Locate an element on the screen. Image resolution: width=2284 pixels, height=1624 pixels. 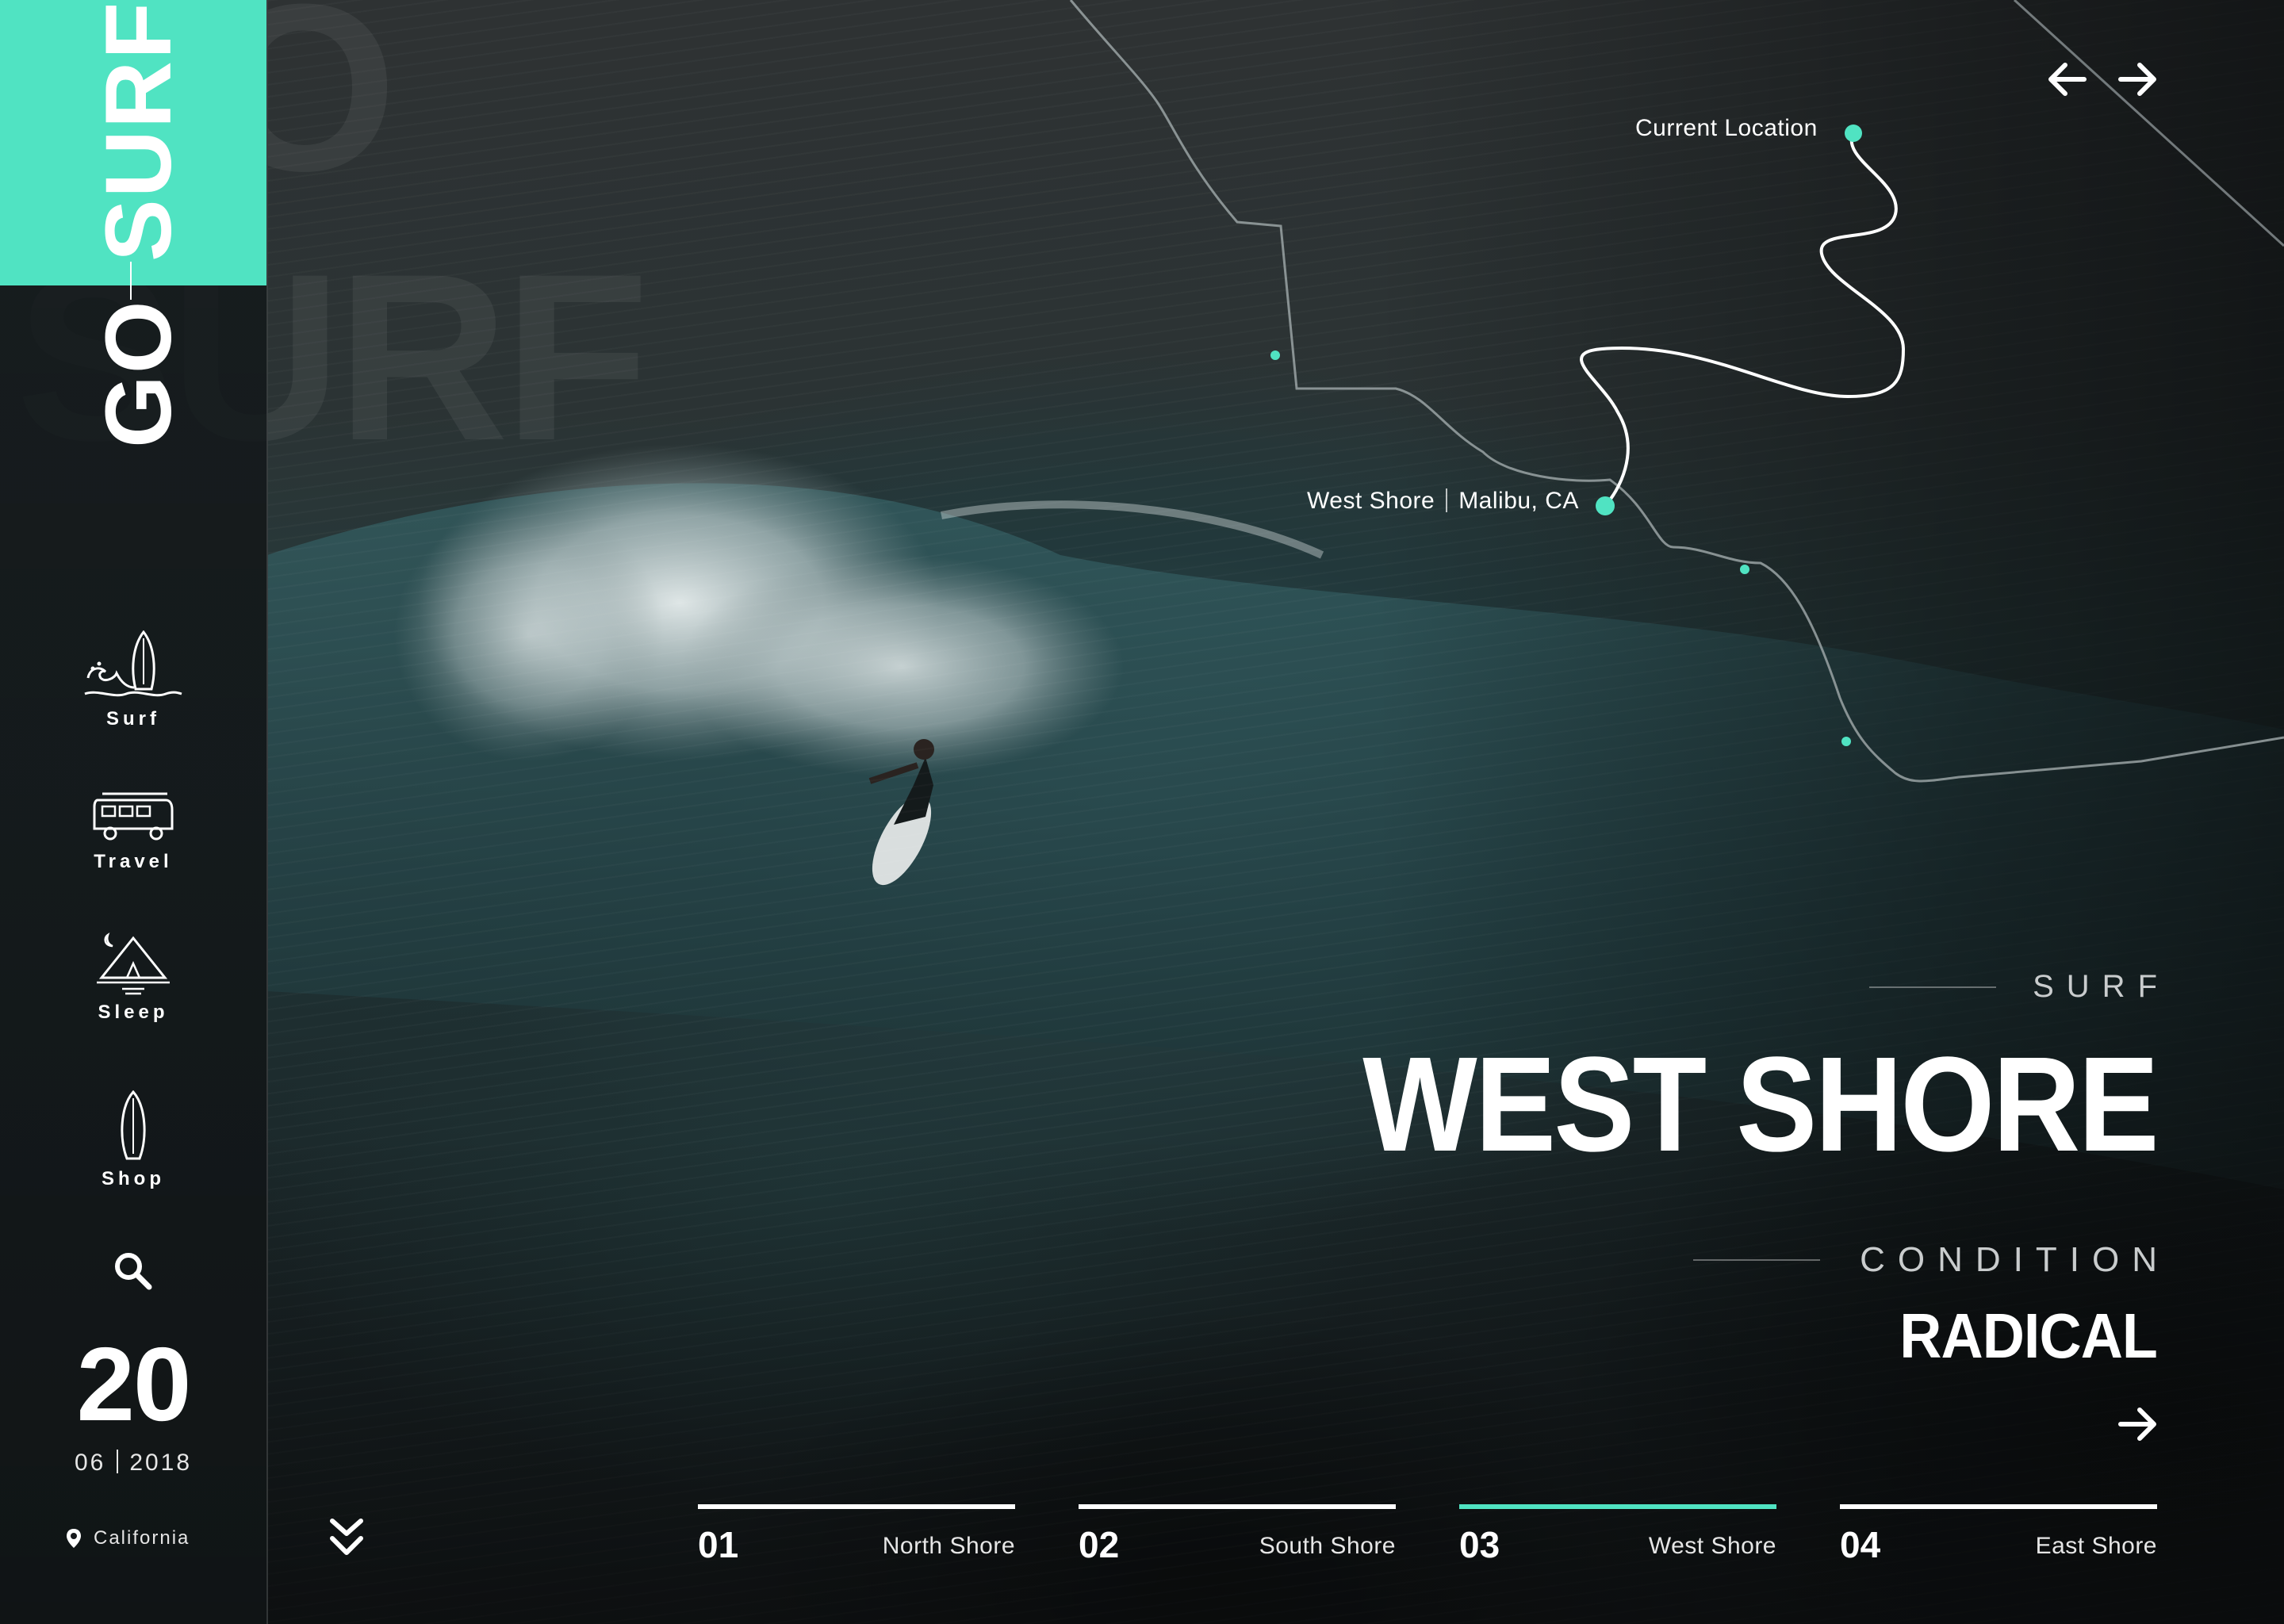
current-location-label: Current Location is located at coordinates (1726, 128).